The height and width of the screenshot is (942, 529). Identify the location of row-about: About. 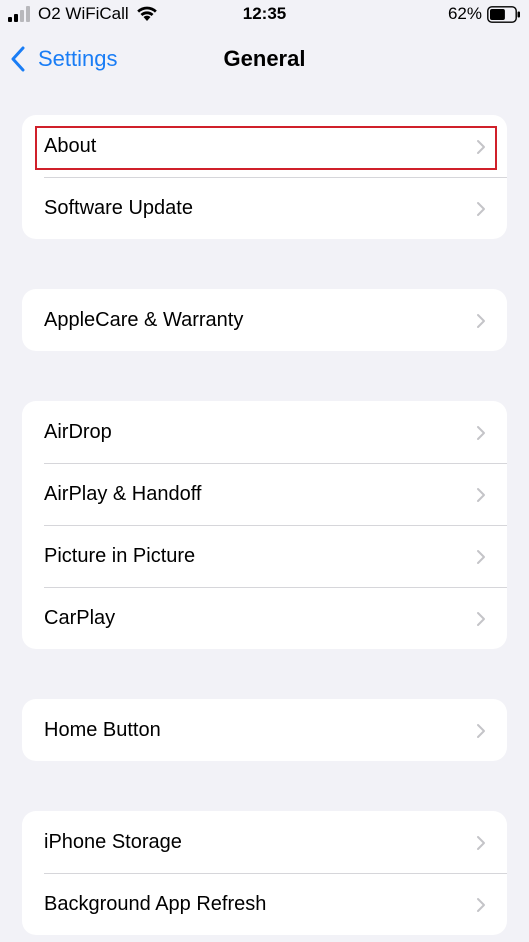
(264, 146).